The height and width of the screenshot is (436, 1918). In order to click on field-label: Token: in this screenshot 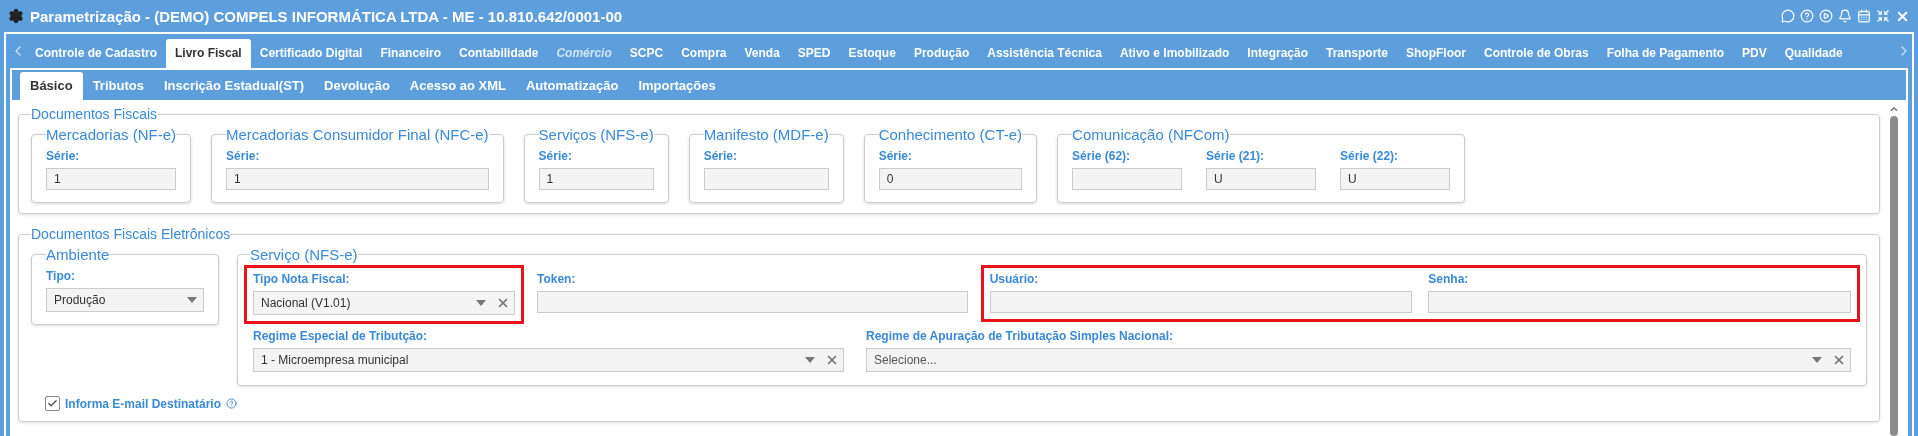, I will do `click(557, 279)`.